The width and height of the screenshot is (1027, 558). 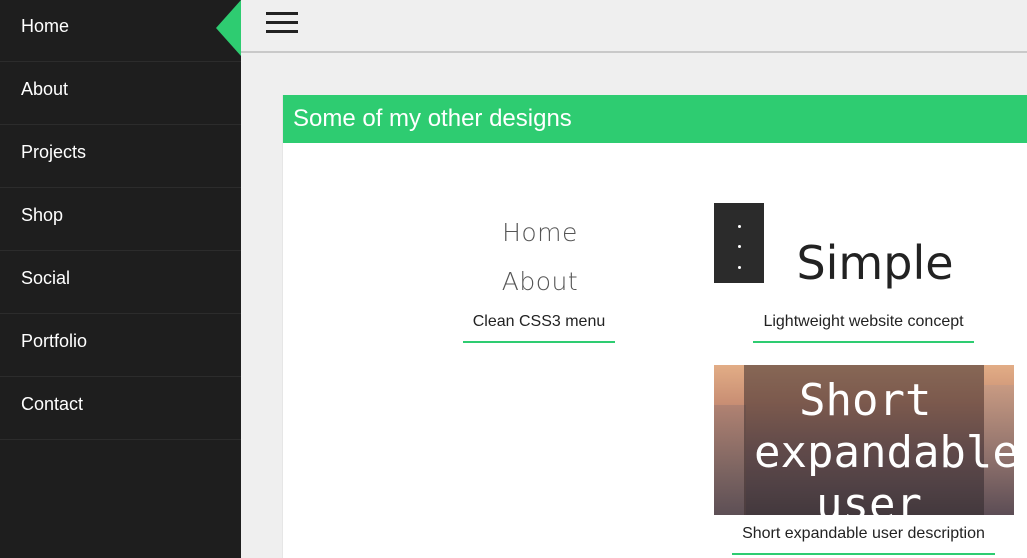 What do you see at coordinates (863, 540) in the screenshot?
I see `caption-user-description: Short expandable user description` at bounding box center [863, 540].